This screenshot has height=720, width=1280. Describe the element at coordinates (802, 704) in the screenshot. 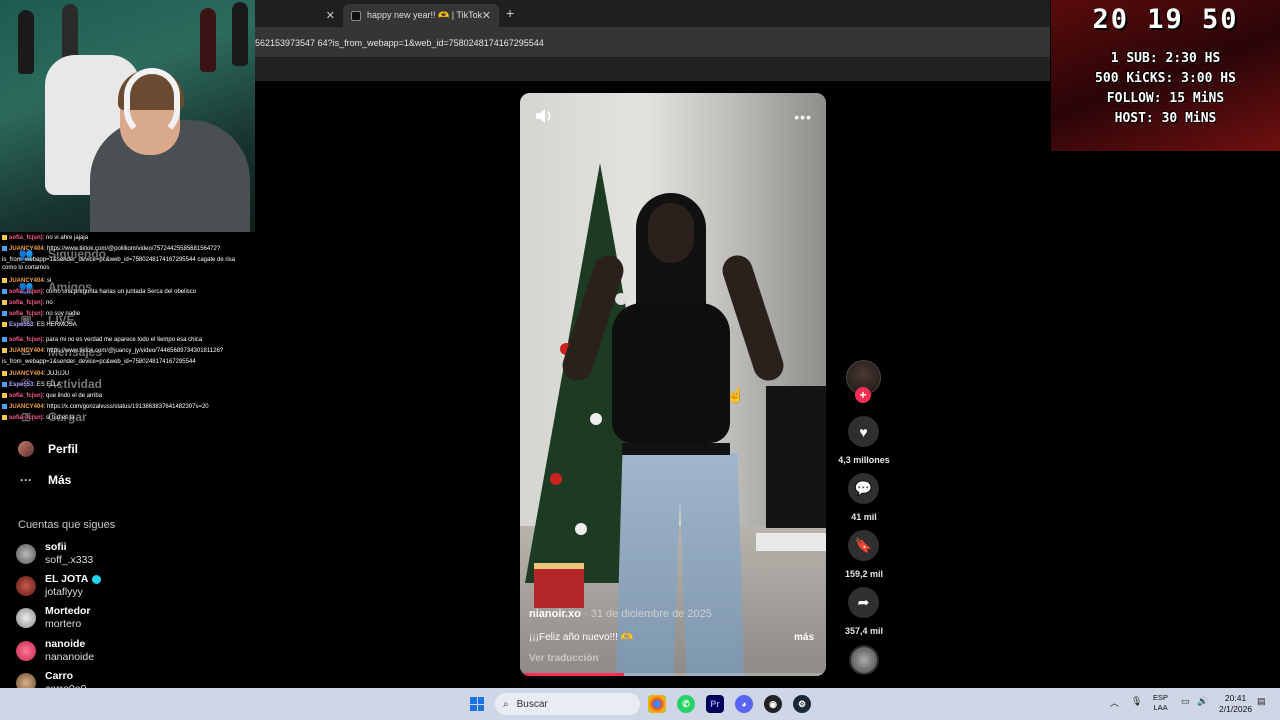

I see `steam-icon: ⚙` at that location.